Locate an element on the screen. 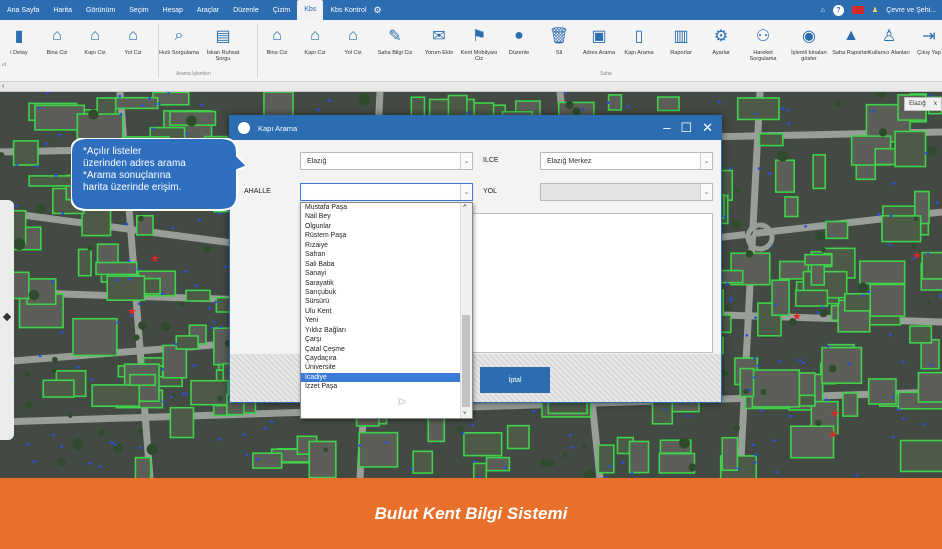  ribbon-button-6: ▤ İskan Ruhsat Sorgu is located at coordinates (223, 43).